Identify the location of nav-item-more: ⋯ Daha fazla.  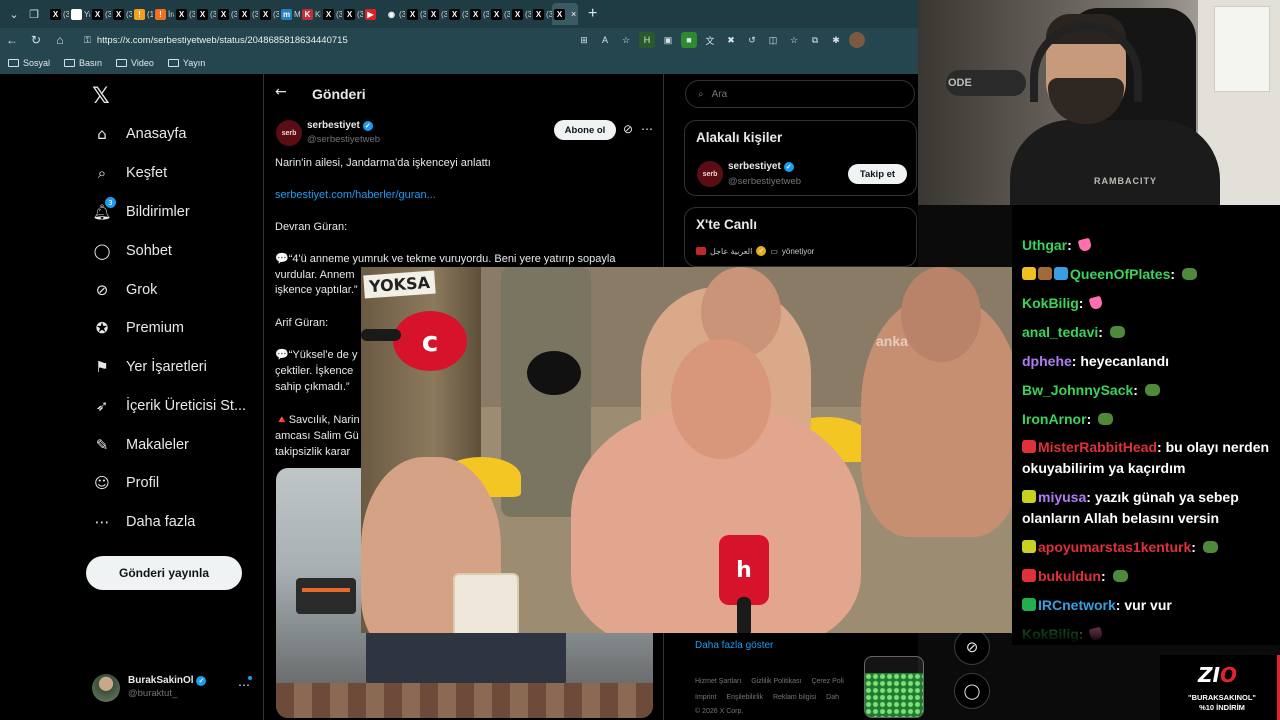
(144, 522).